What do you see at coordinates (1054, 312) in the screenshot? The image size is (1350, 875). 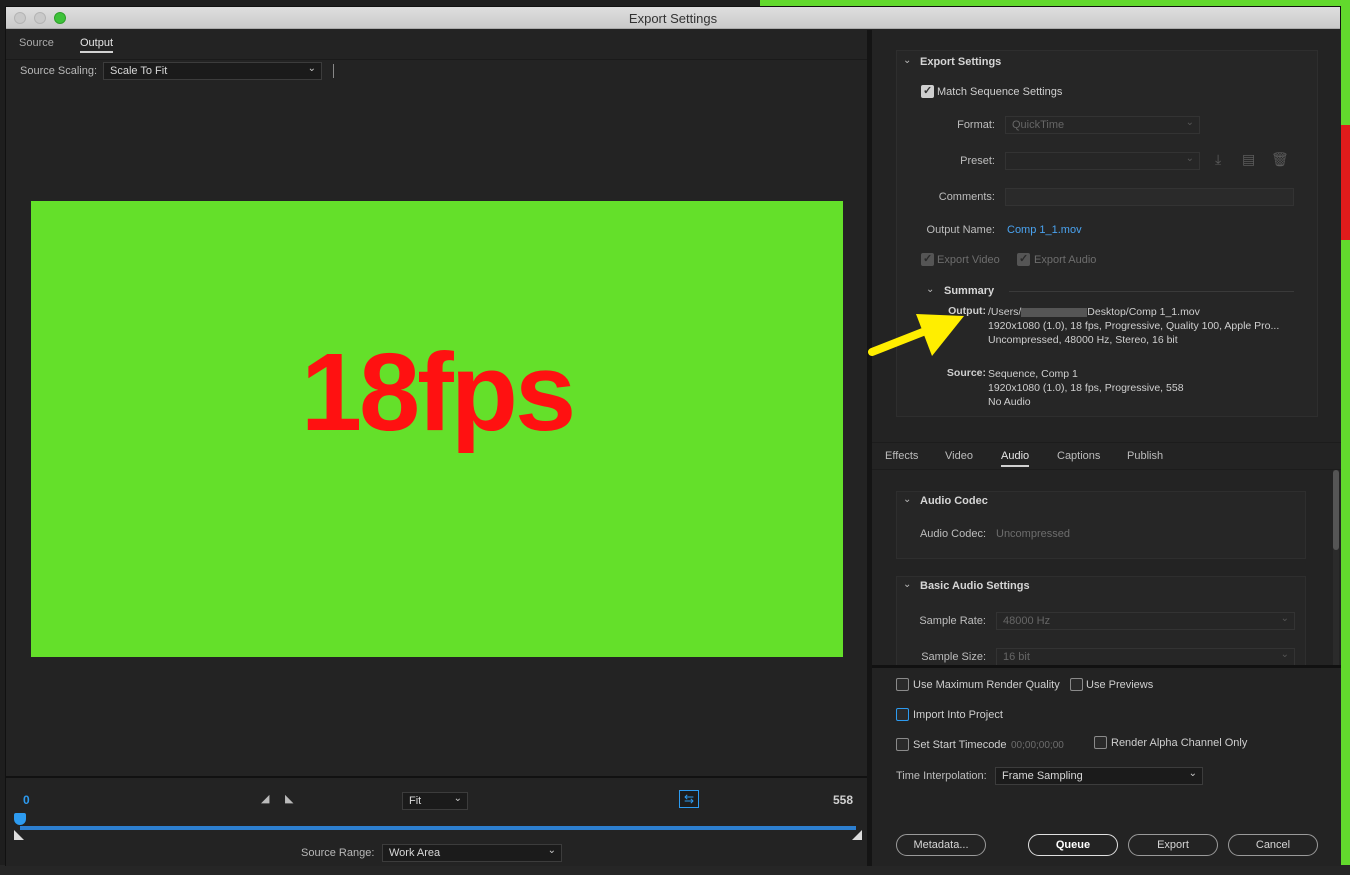 I see `redacted-username` at bounding box center [1054, 312].